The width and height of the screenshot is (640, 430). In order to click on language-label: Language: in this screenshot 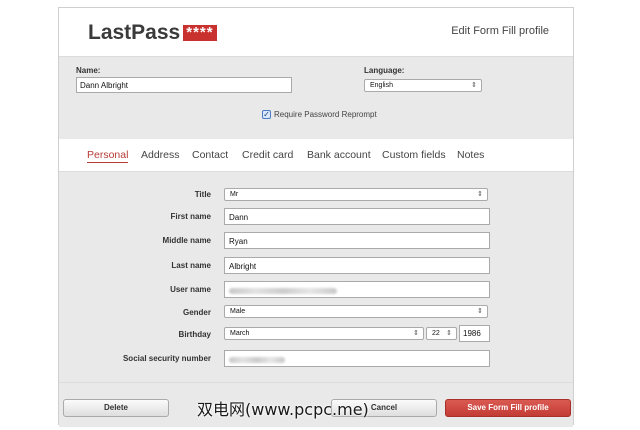, I will do `click(384, 70)`.